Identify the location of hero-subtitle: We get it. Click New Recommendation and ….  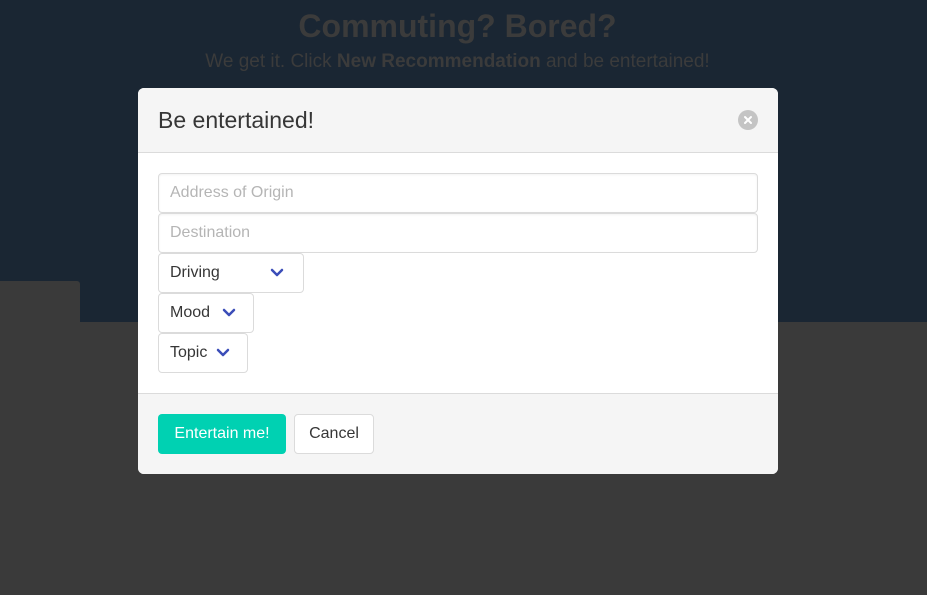
(457, 62).